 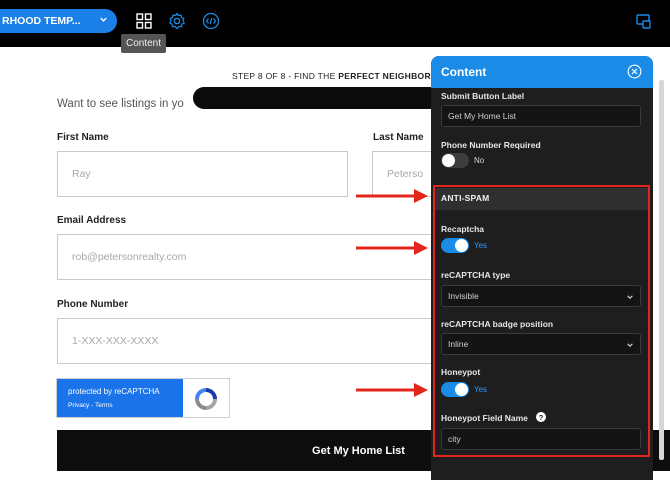 What do you see at coordinates (90, 405) in the screenshot?
I see `recaptcha-links: Privacy - Terms` at bounding box center [90, 405].